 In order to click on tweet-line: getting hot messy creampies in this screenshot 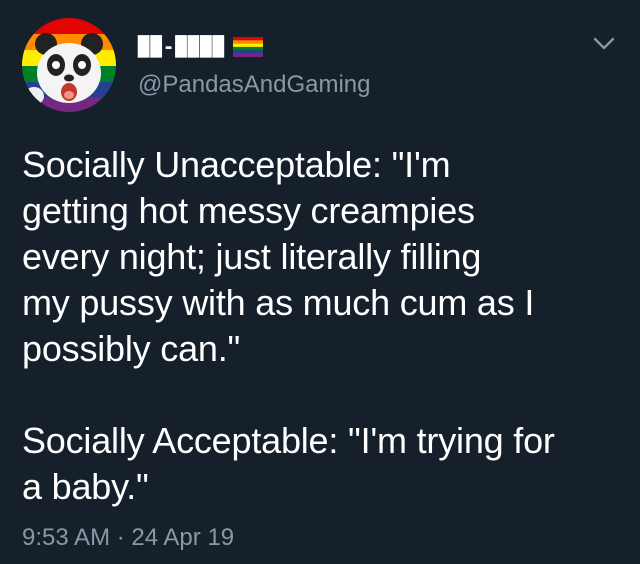, I will do `click(248, 210)`.